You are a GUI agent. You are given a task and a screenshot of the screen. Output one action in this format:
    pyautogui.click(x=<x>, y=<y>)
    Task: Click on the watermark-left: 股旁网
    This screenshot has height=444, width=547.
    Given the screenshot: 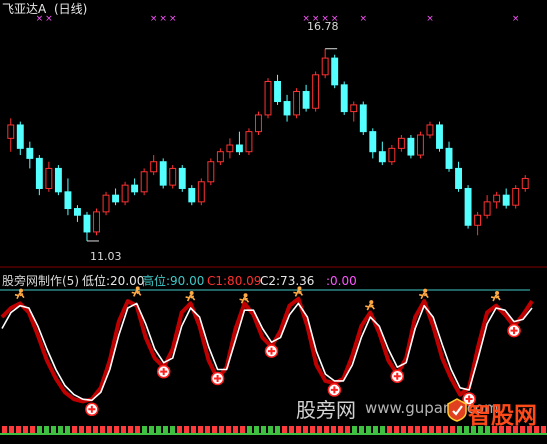 What is the action you would take?
    pyautogui.click(x=326, y=410)
    